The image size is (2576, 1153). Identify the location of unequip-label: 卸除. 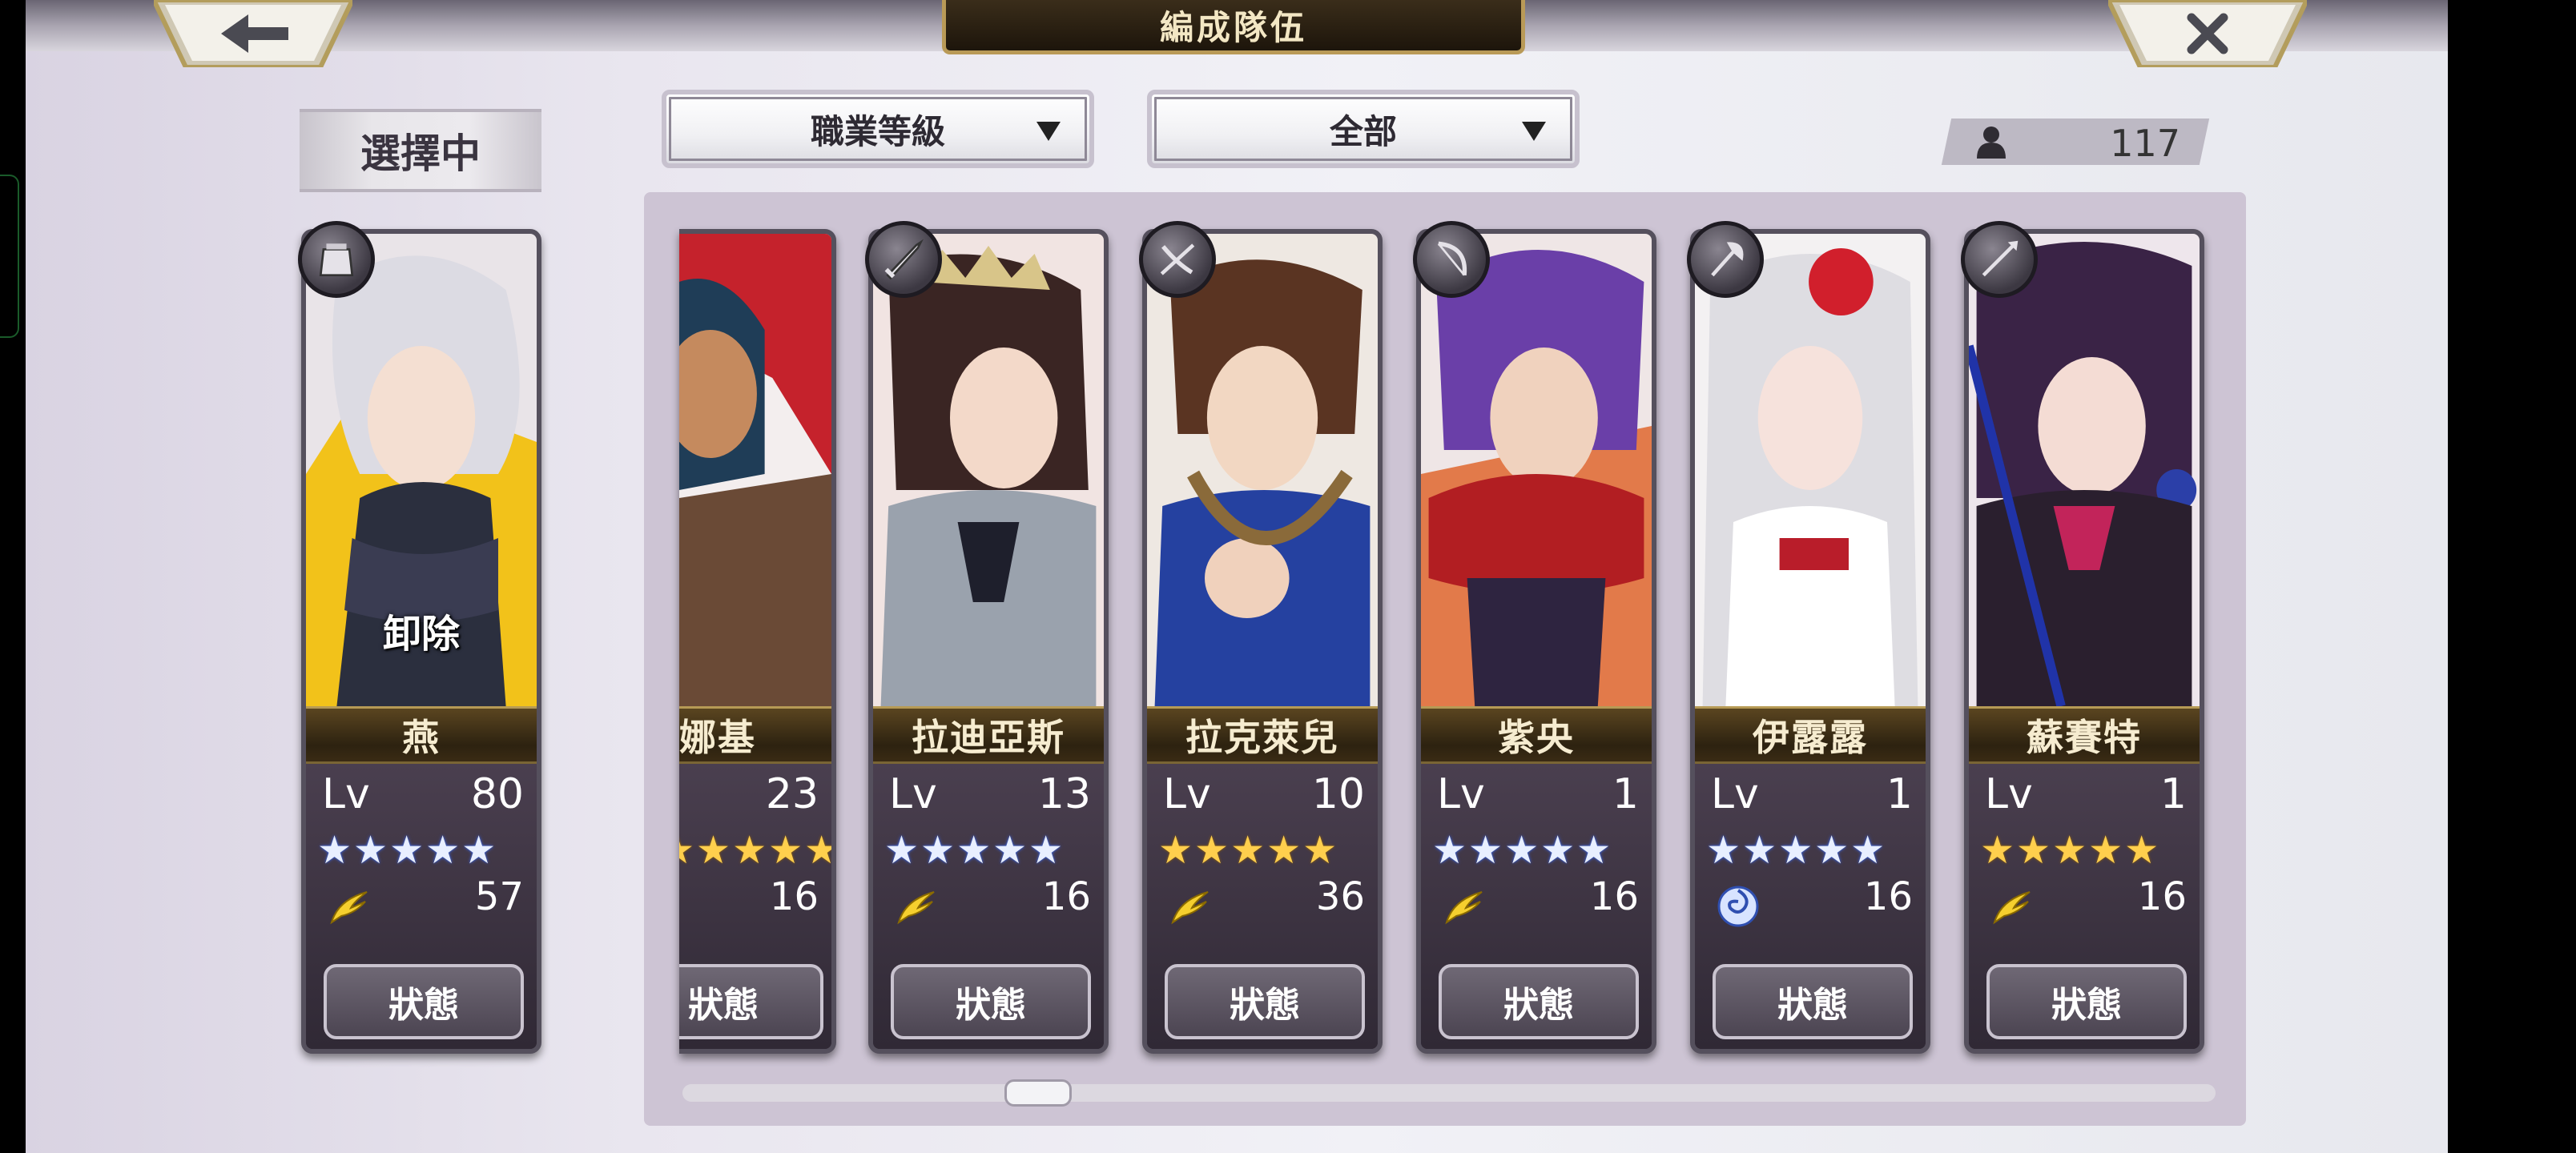
(422, 630).